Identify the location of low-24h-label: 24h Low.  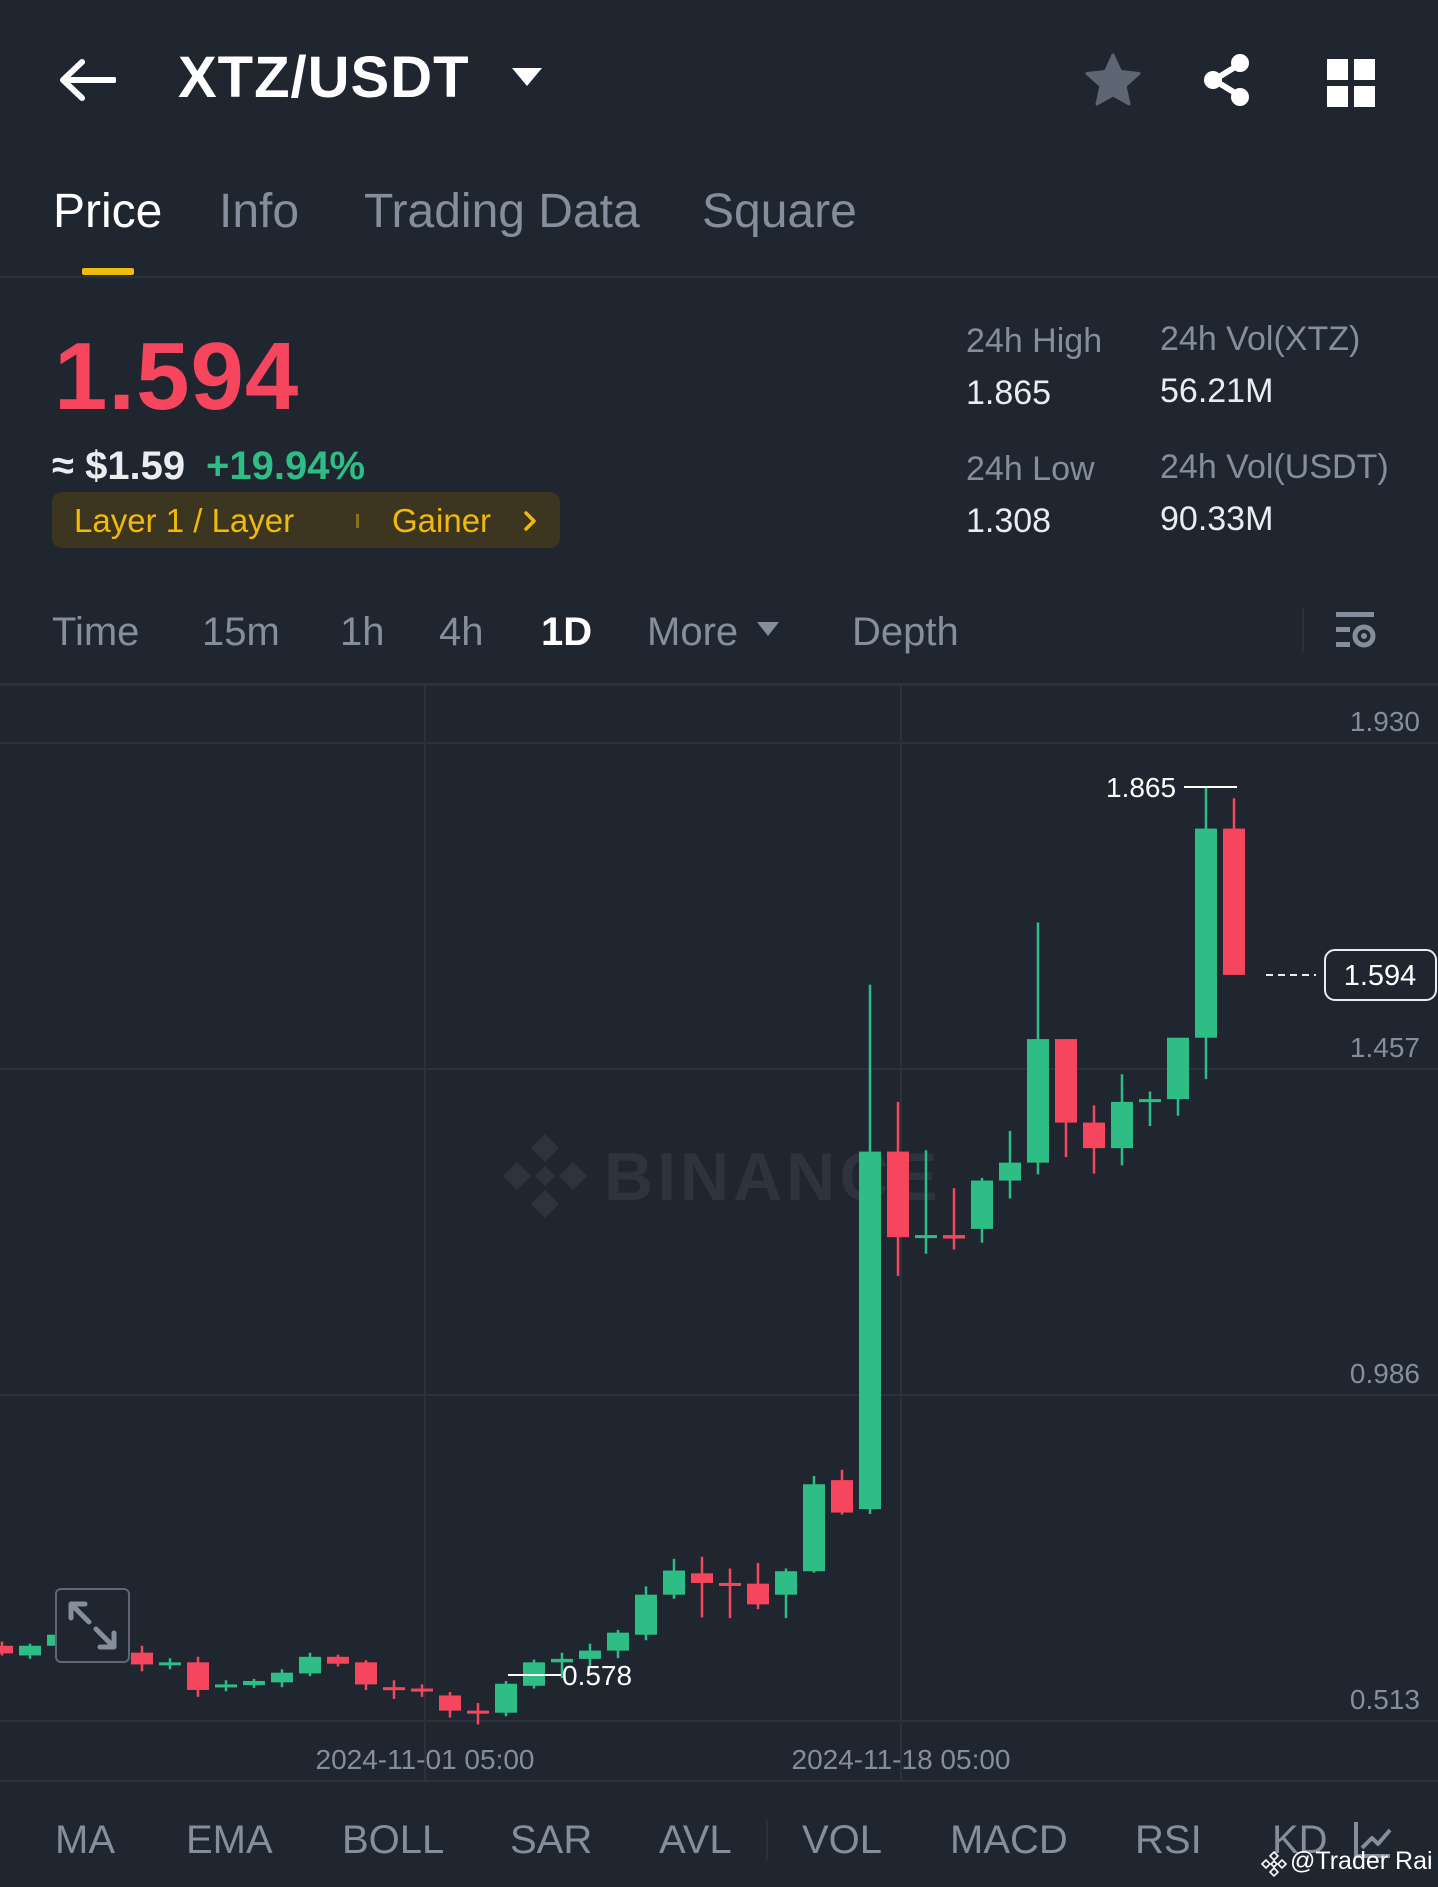
(1030, 469).